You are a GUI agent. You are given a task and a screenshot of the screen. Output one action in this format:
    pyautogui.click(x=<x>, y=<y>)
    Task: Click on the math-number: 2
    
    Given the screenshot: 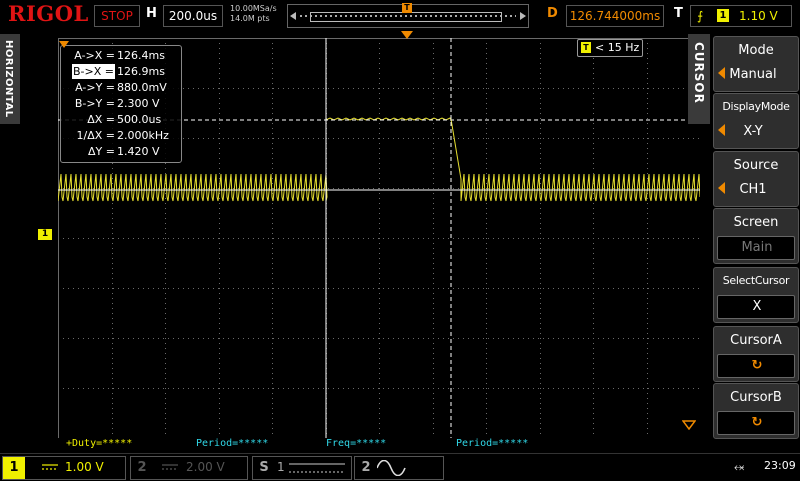 What is the action you would take?
    pyautogui.click(x=366, y=467)
    